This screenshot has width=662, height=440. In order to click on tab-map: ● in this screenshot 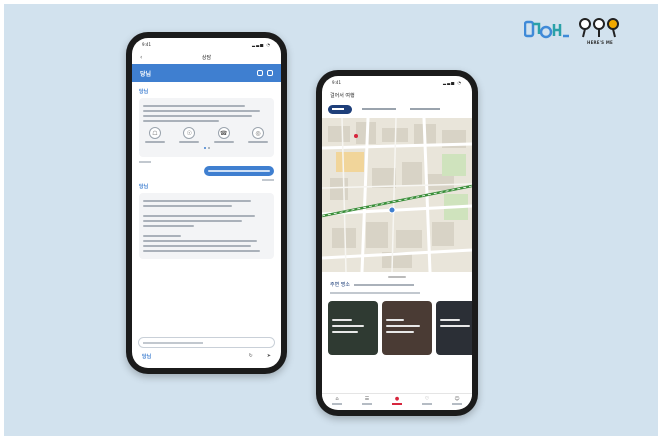, I will do `click(397, 400)`.